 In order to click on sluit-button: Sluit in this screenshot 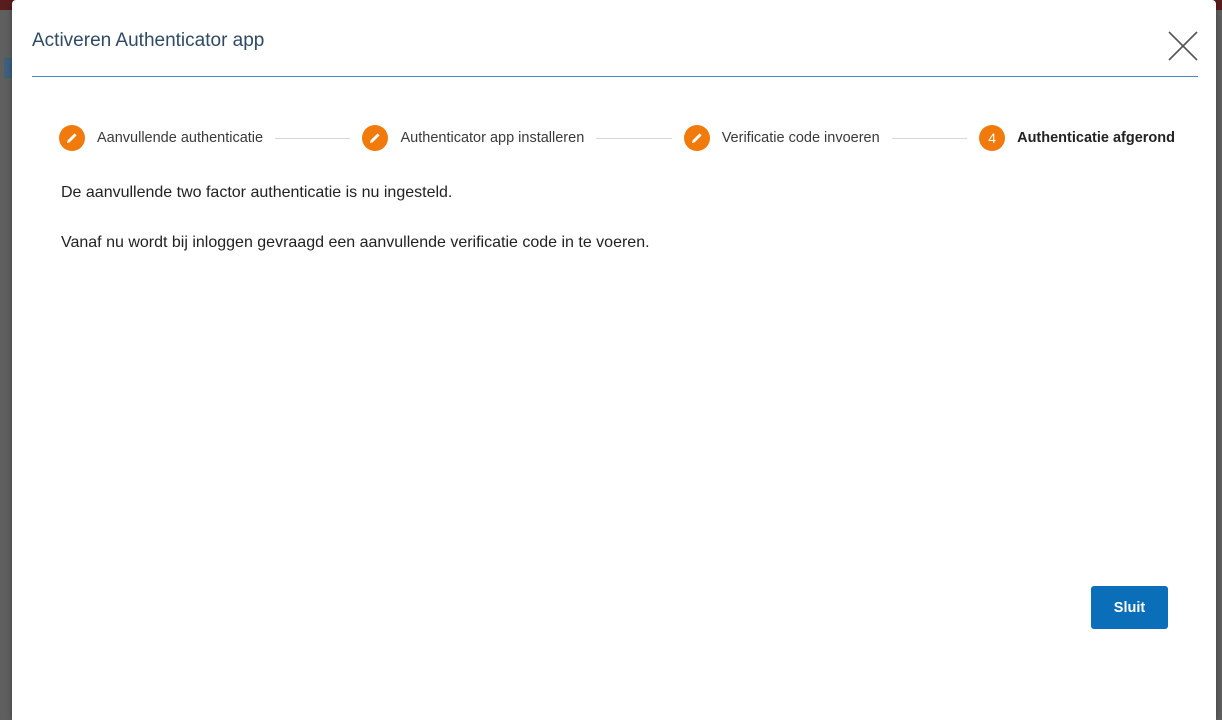, I will do `click(1129, 607)`.